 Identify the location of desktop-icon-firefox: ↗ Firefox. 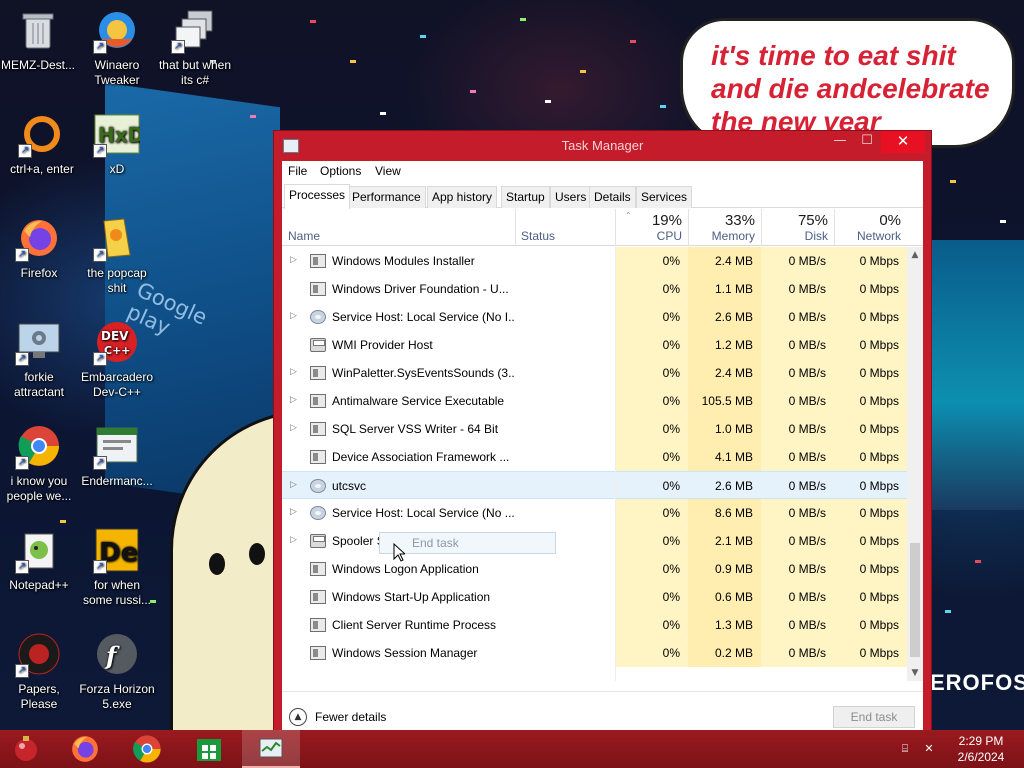
(39, 247).